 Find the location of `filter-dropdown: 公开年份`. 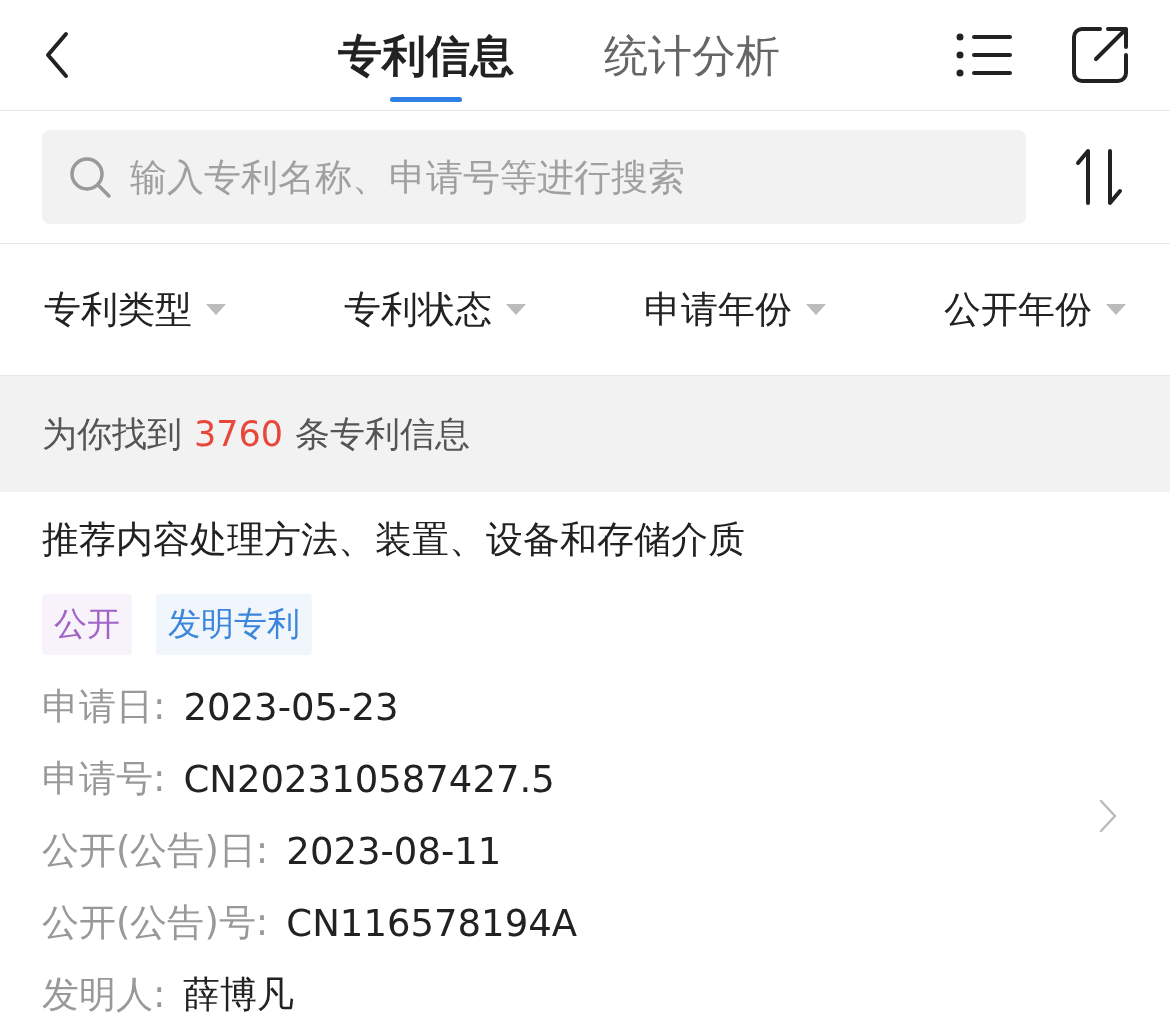

filter-dropdown: 公开年份 is located at coordinates (1035, 309).